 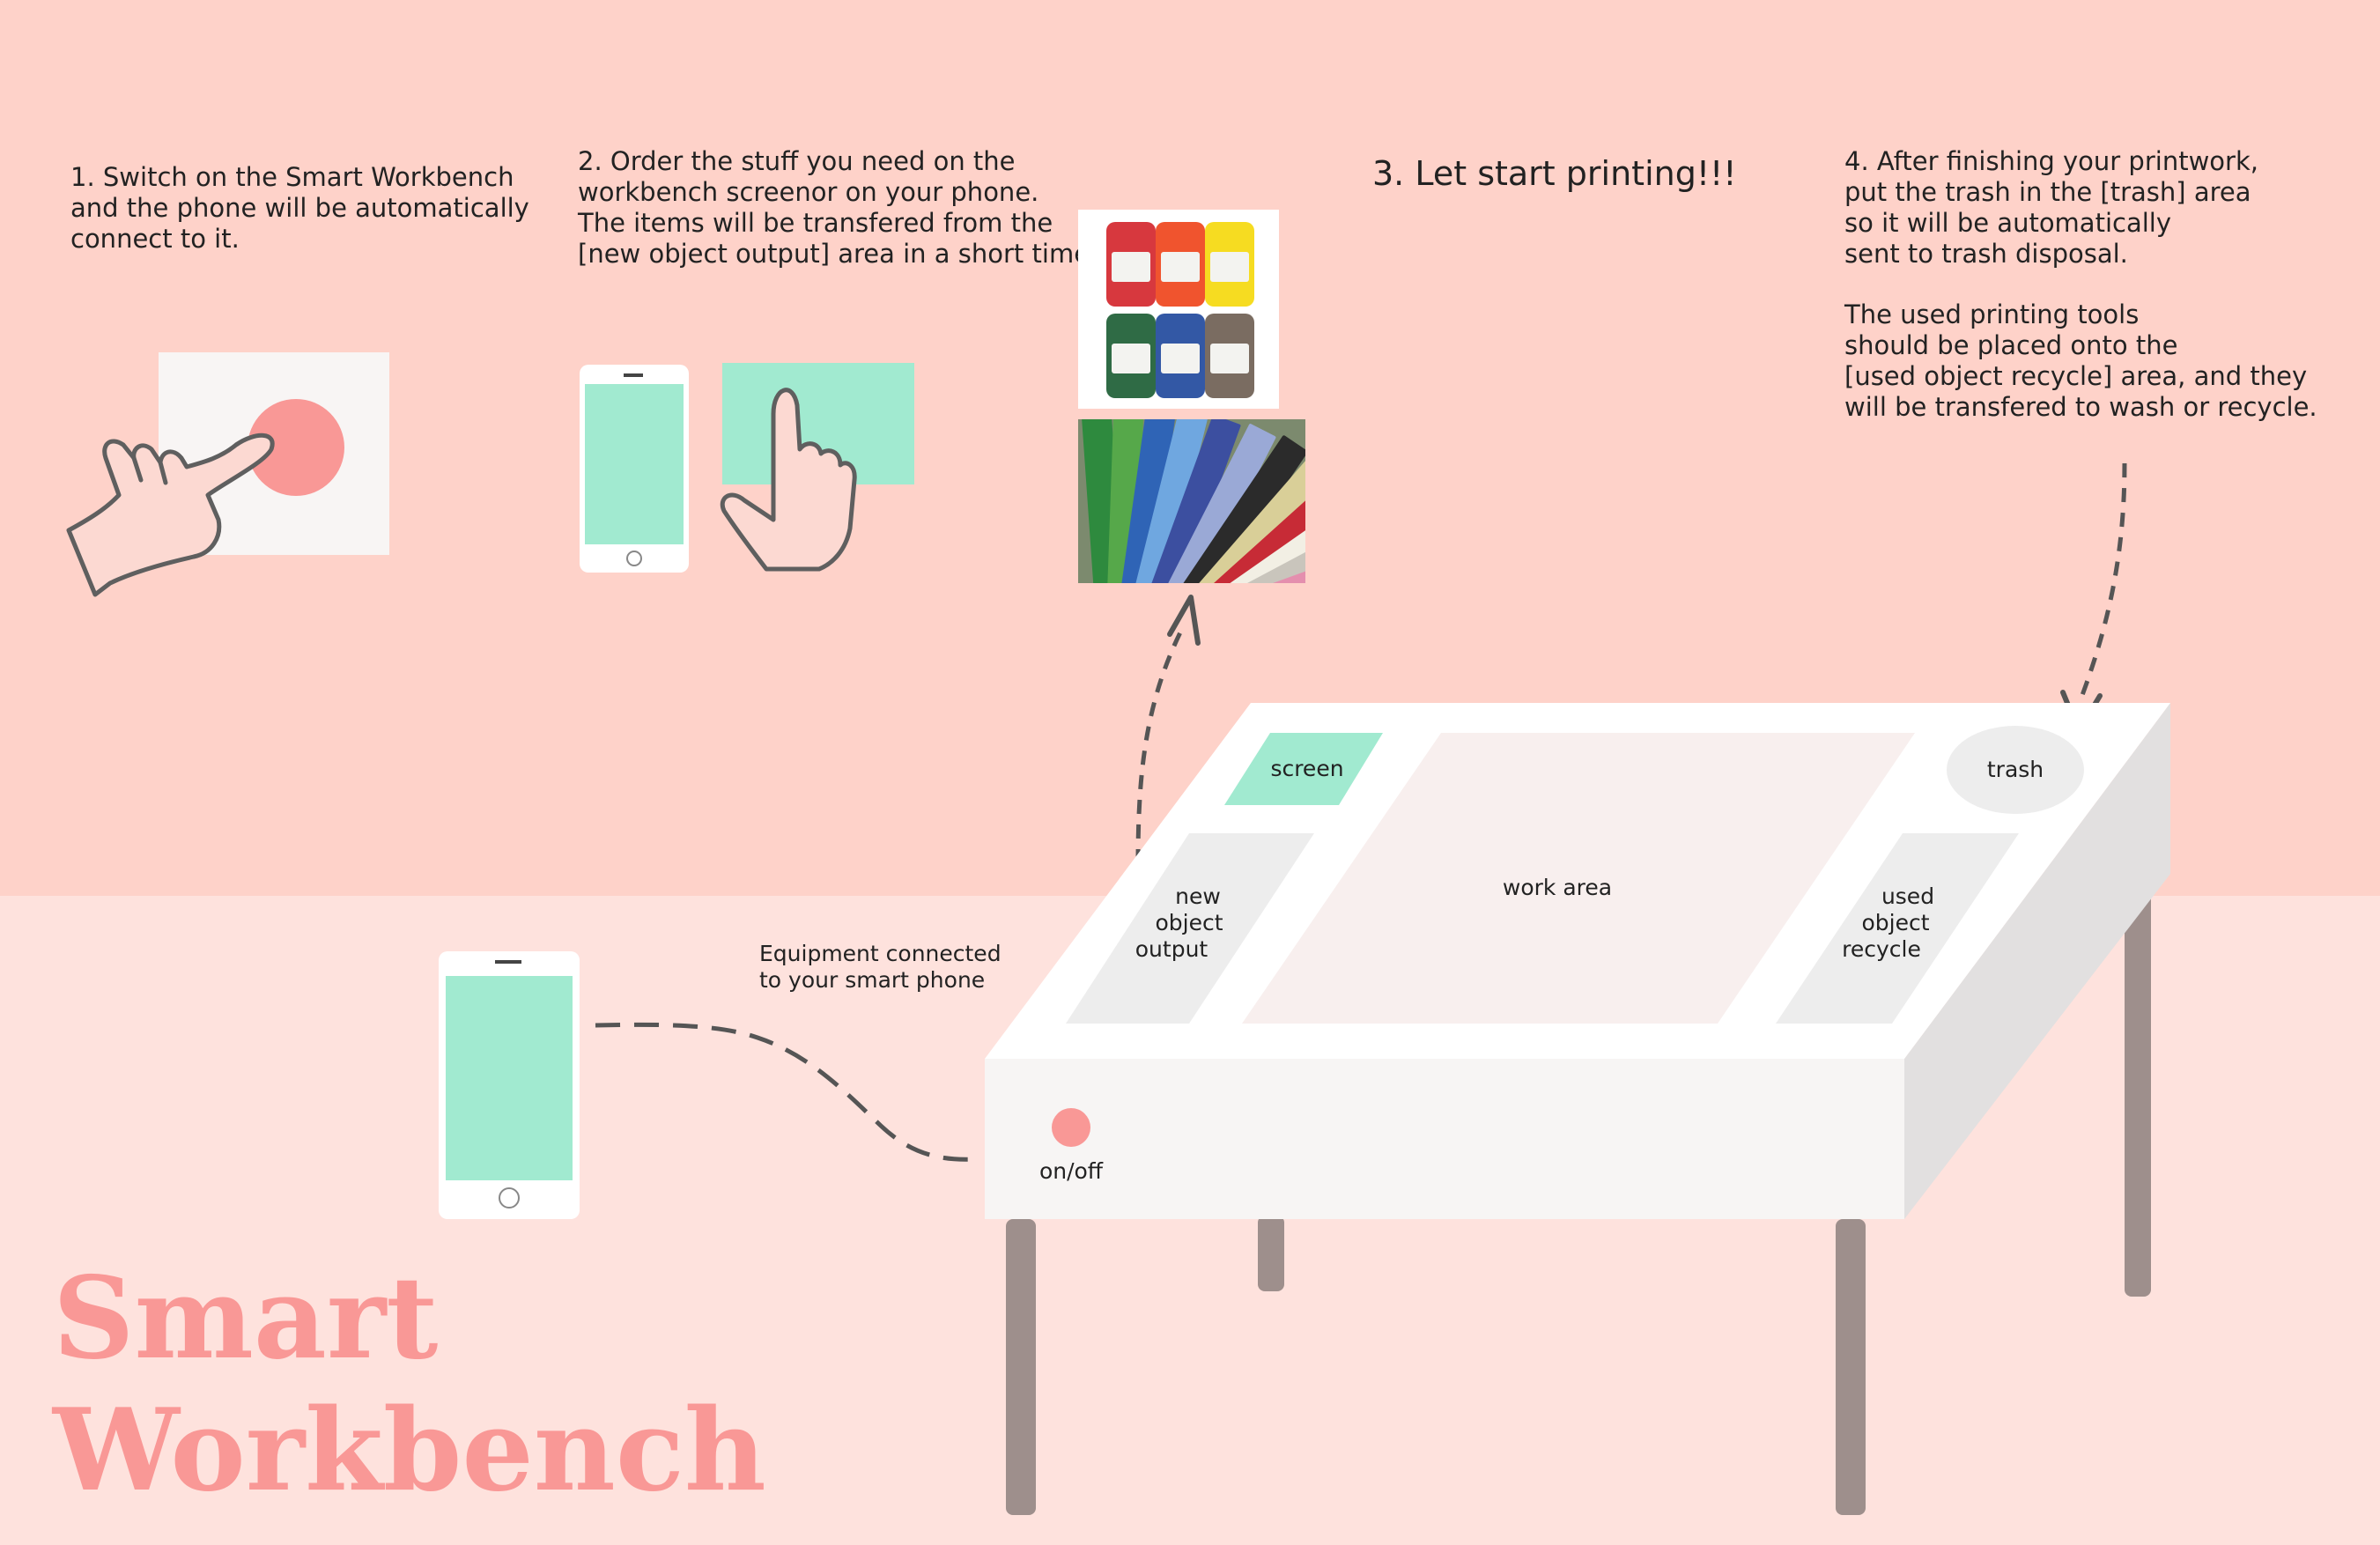 What do you see at coordinates (785, 1092) in the screenshot?
I see `connection-line` at bounding box center [785, 1092].